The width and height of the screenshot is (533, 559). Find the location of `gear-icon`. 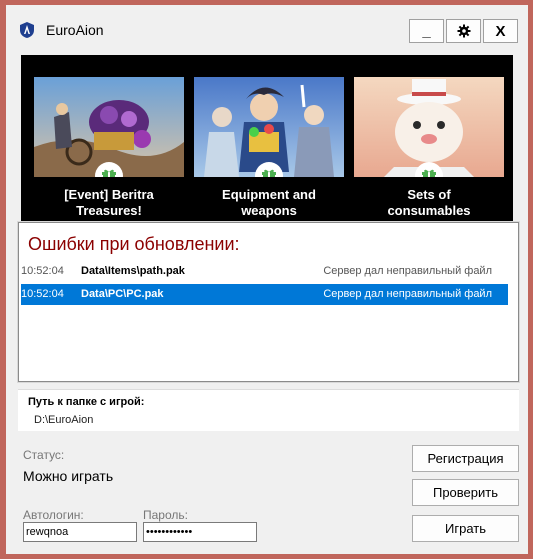

gear-icon is located at coordinates (463, 31).